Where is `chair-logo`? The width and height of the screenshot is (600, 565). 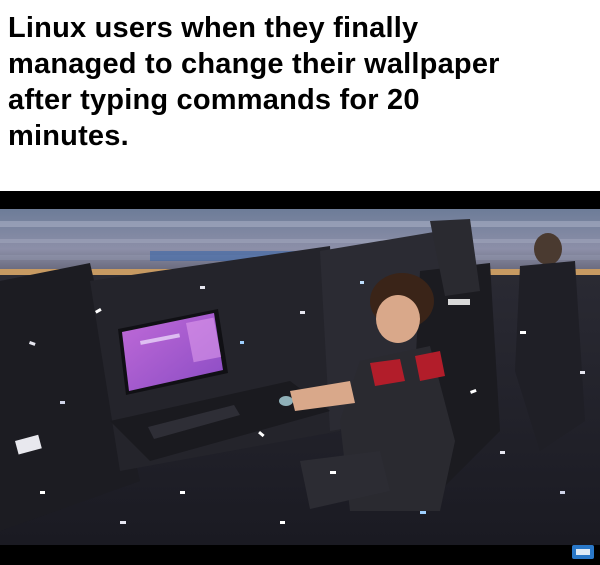 chair-logo is located at coordinates (459, 302).